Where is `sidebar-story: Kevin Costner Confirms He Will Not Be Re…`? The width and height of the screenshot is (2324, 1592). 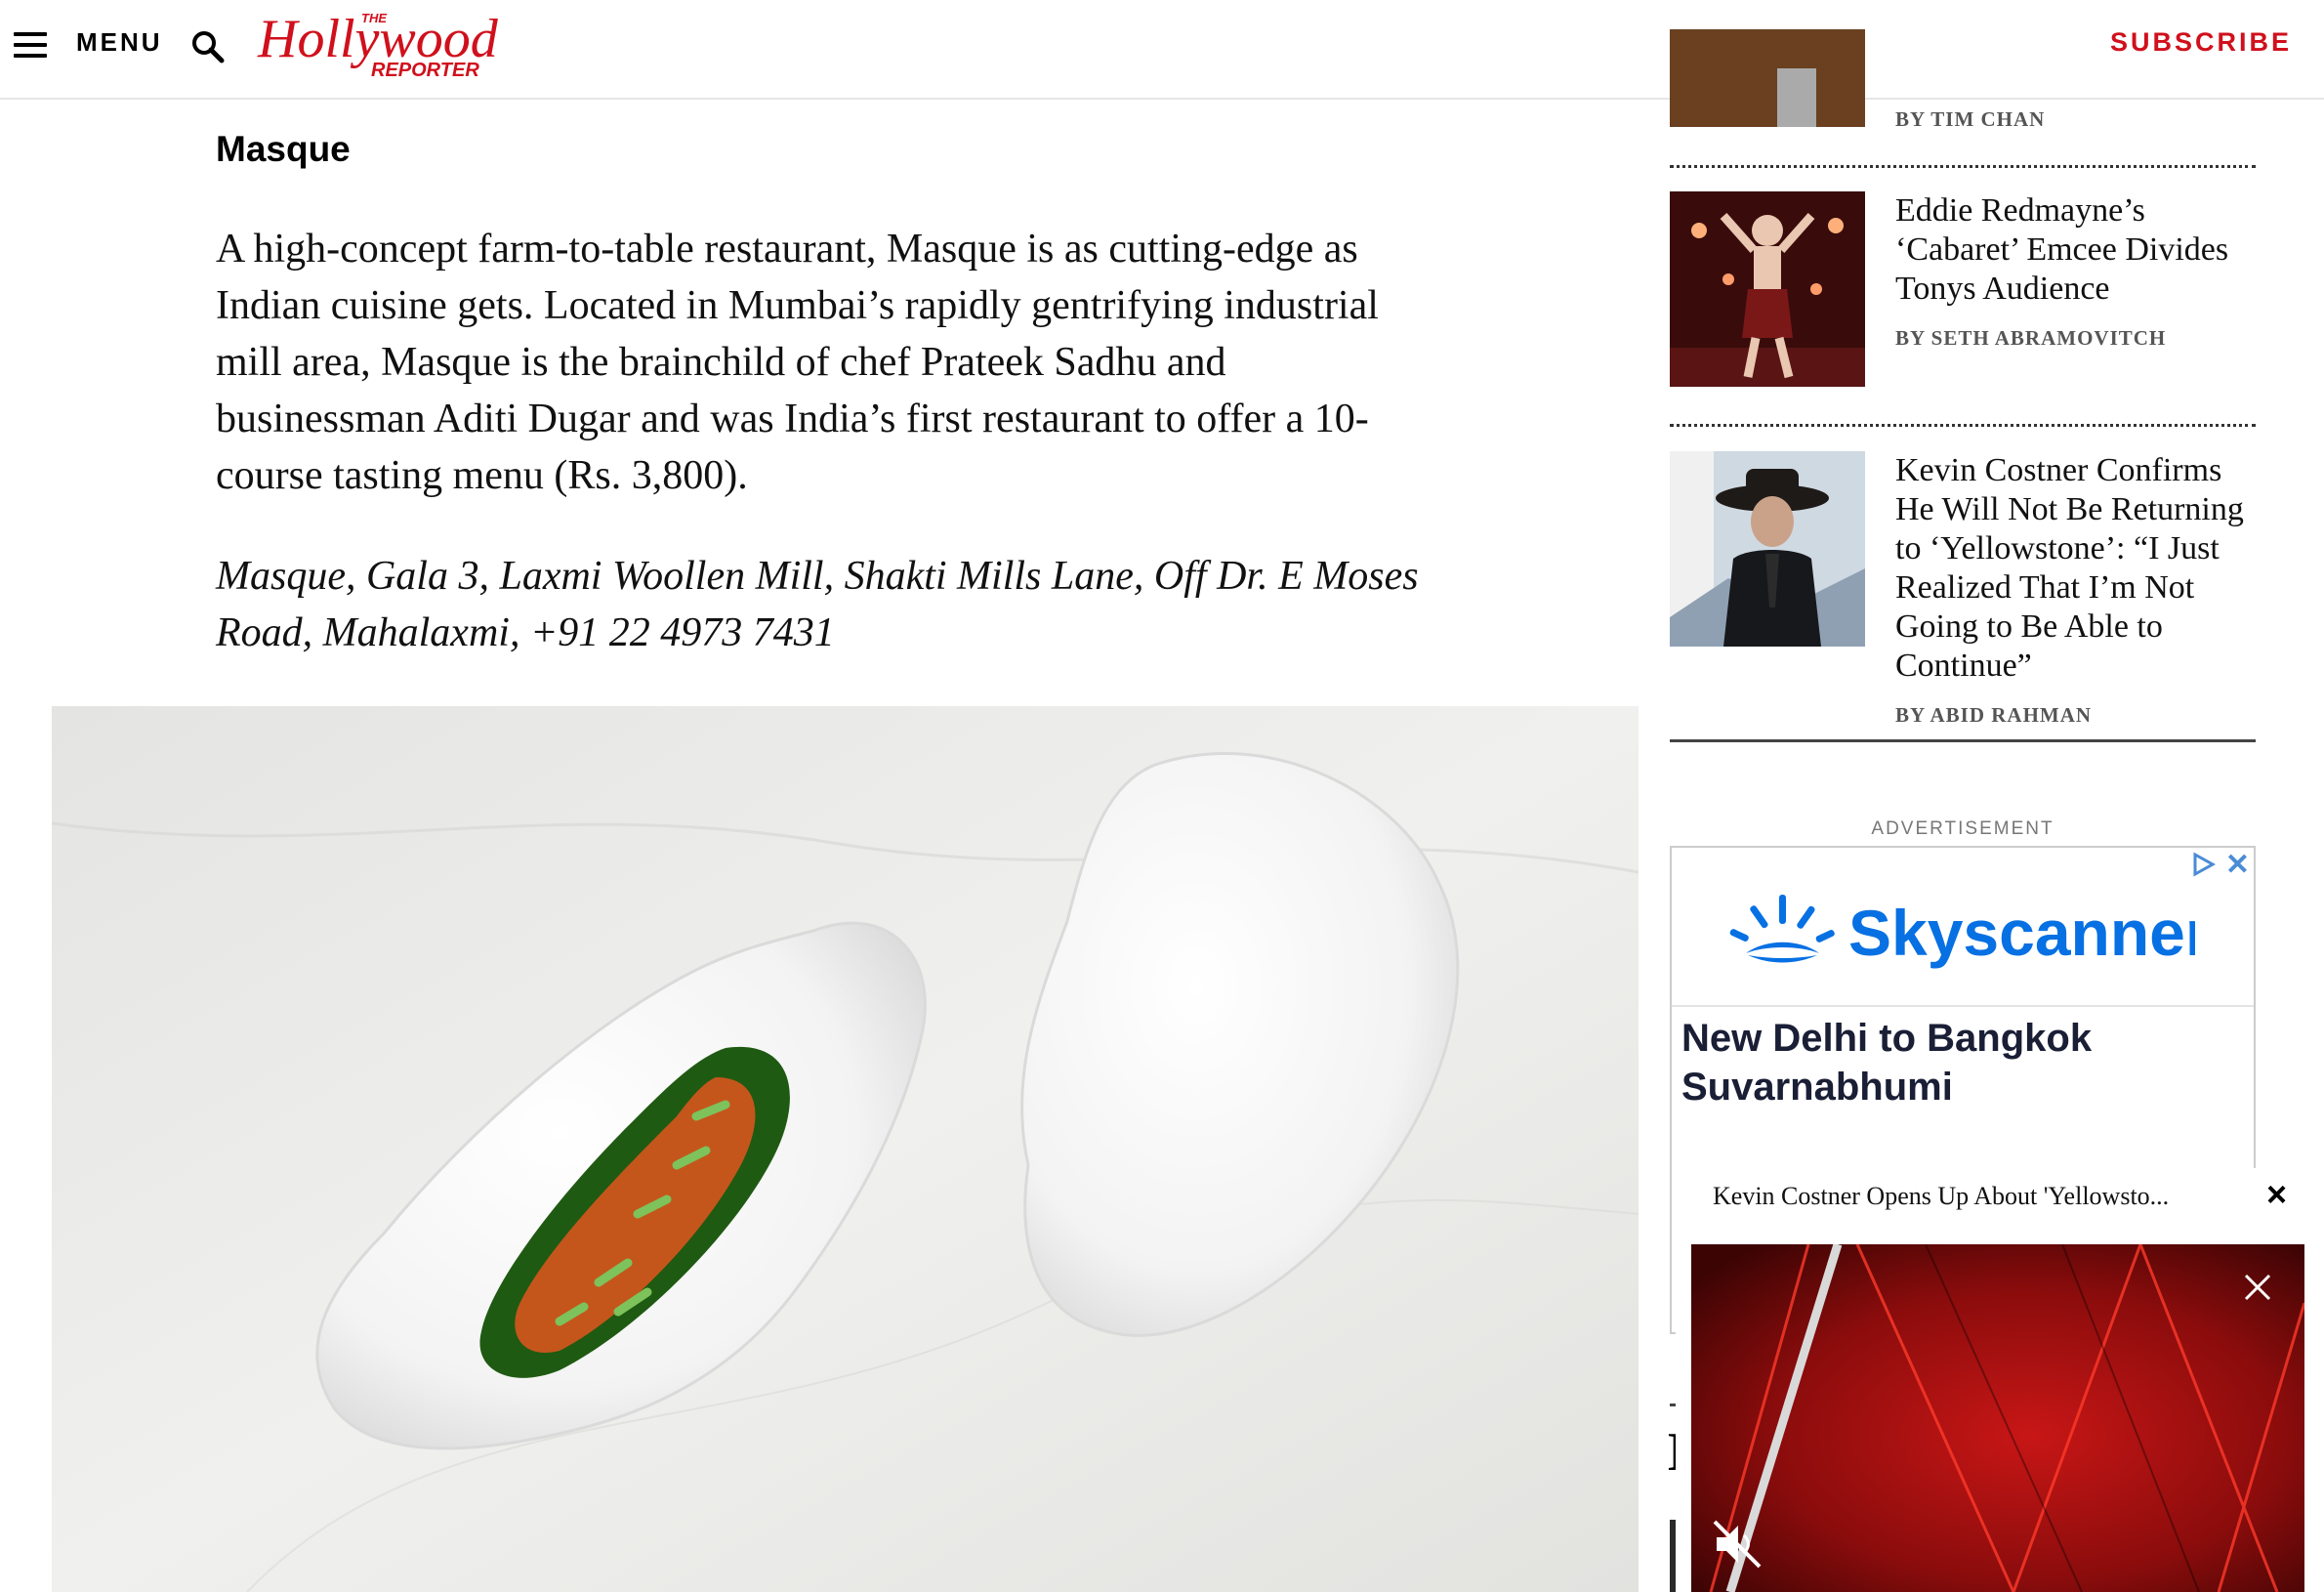 sidebar-story: Kevin Costner Confirms He Will Not Be Re… is located at coordinates (1963, 592).